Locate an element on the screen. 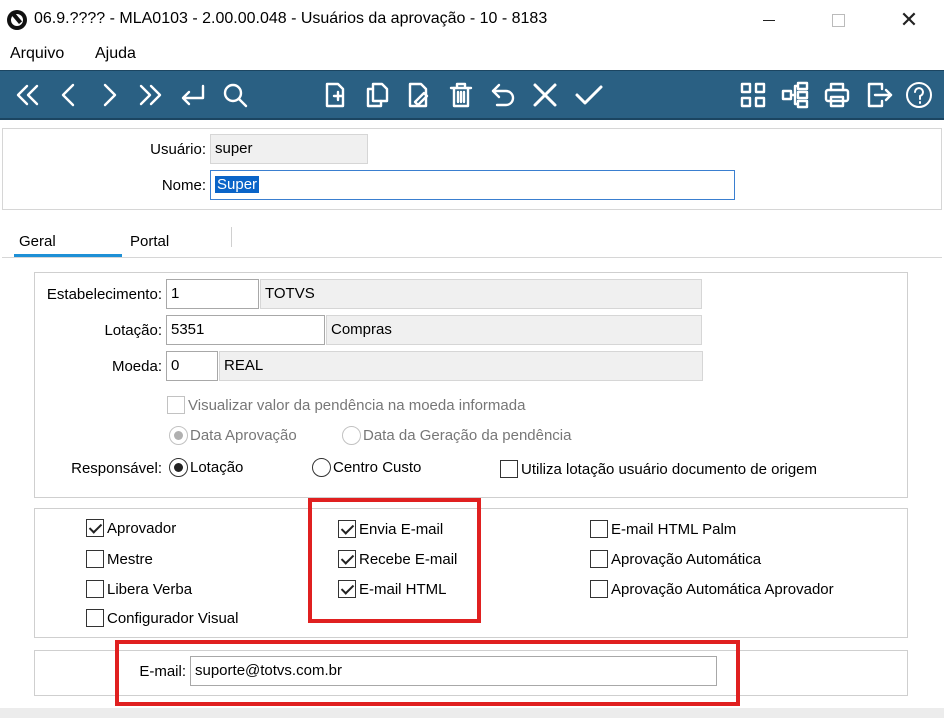  tab-geral: Geral is located at coordinates (37, 241).